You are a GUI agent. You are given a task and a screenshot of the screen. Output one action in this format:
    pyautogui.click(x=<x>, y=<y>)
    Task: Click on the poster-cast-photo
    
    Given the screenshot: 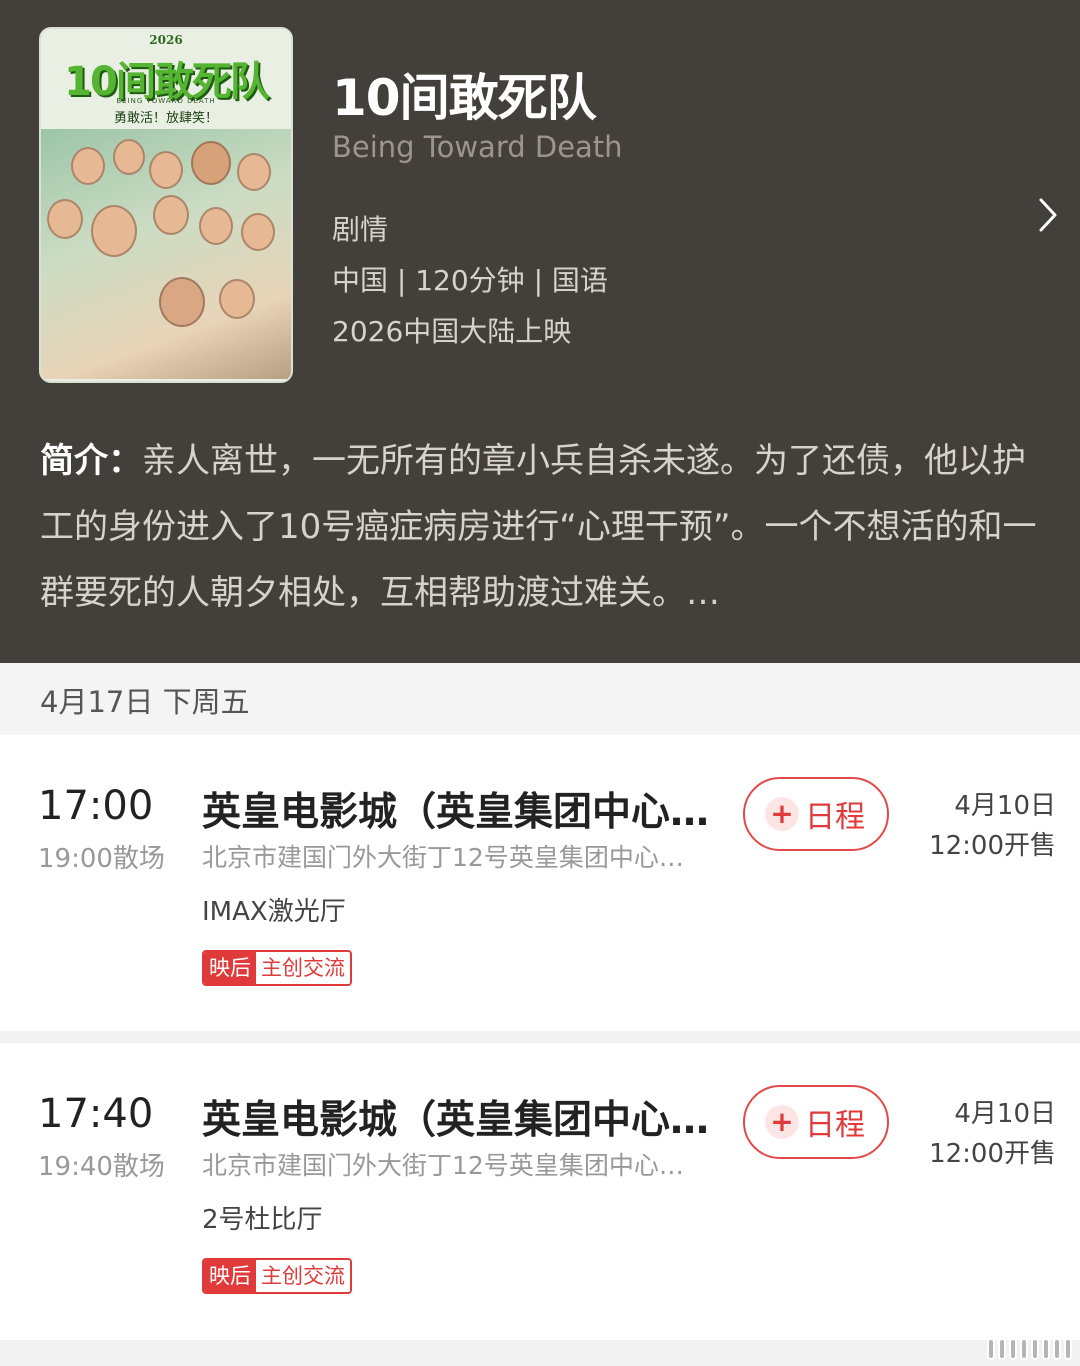 What is the action you would take?
    pyautogui.click(x=166, y=254)
    